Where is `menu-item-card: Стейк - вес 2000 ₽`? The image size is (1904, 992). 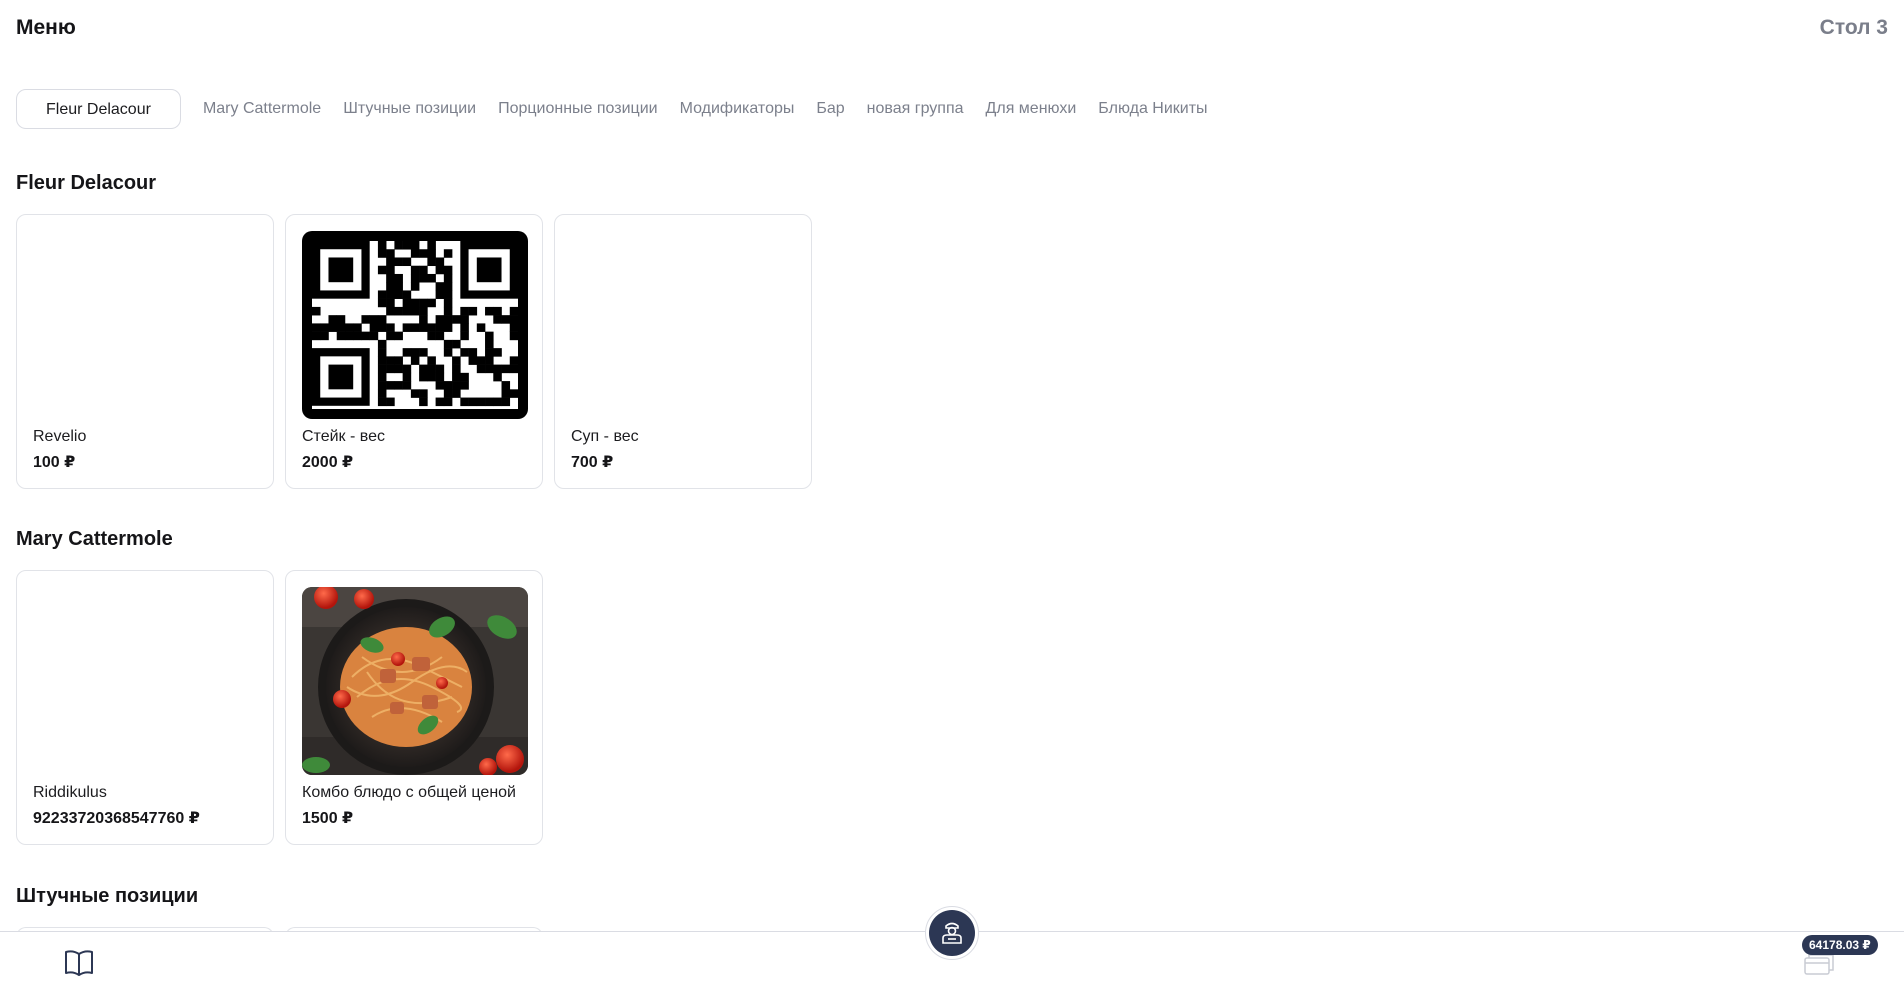
menu-item-card: Стейк - вес 2000 ₽ is located at coordinates (414, 351).